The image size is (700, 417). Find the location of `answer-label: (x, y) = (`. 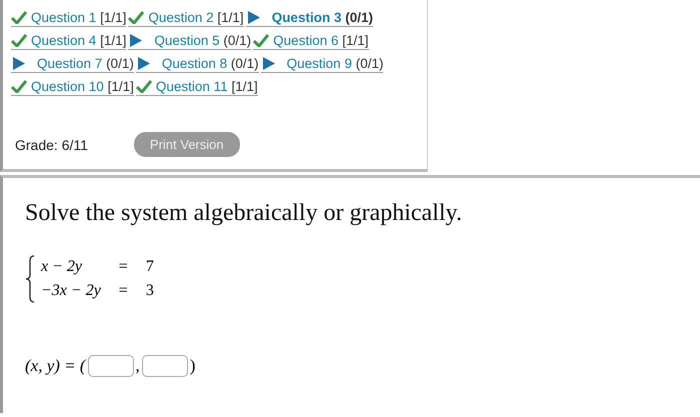

answer-label: (x, y) = ( is located at coordinates (55, 366).